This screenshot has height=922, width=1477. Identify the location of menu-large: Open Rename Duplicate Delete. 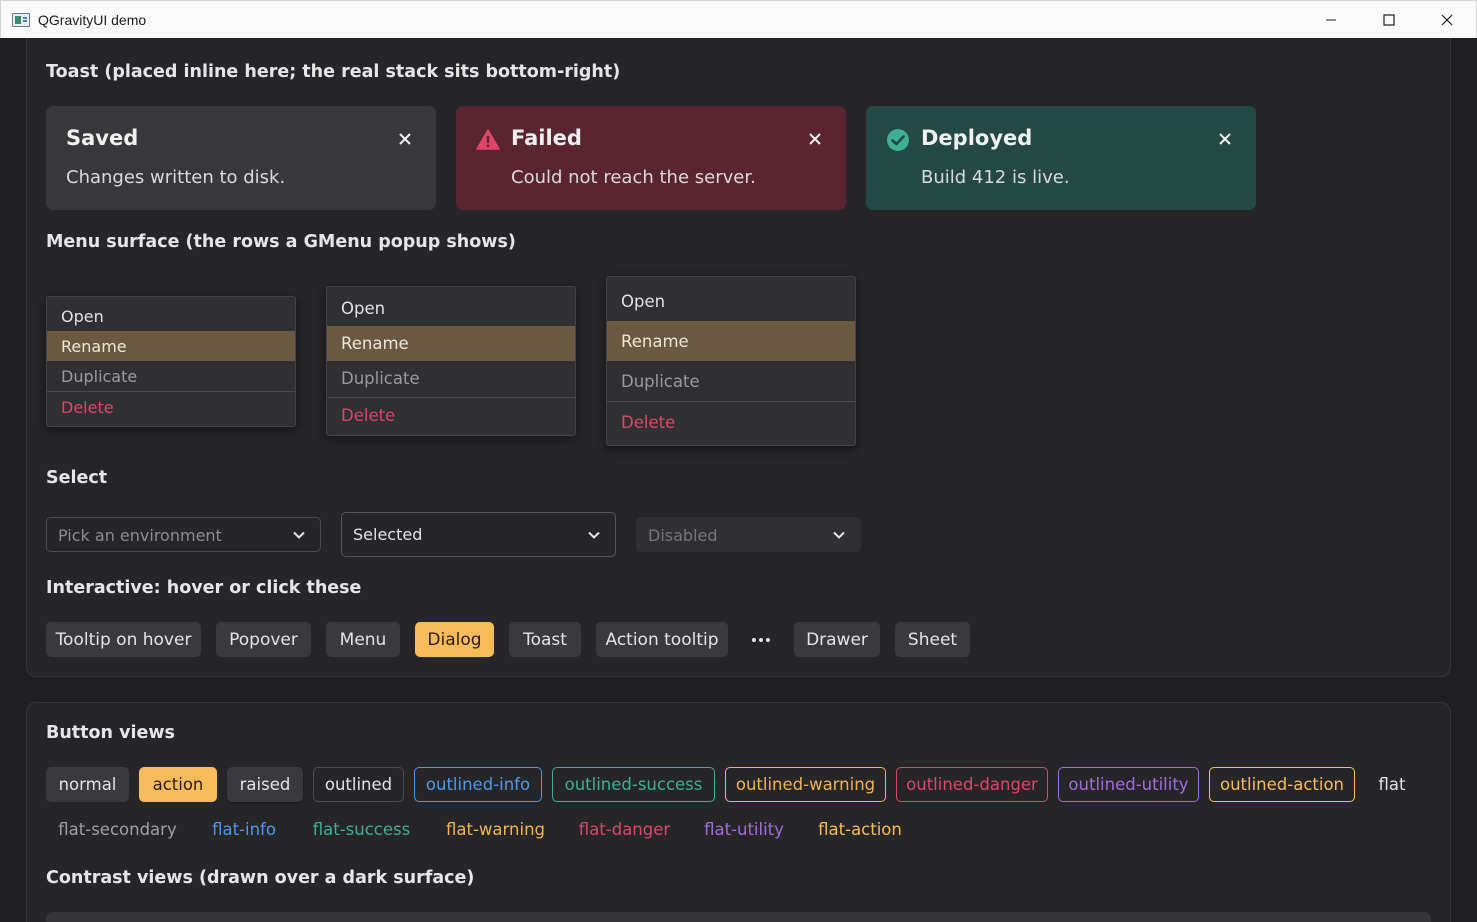
(731, 361).